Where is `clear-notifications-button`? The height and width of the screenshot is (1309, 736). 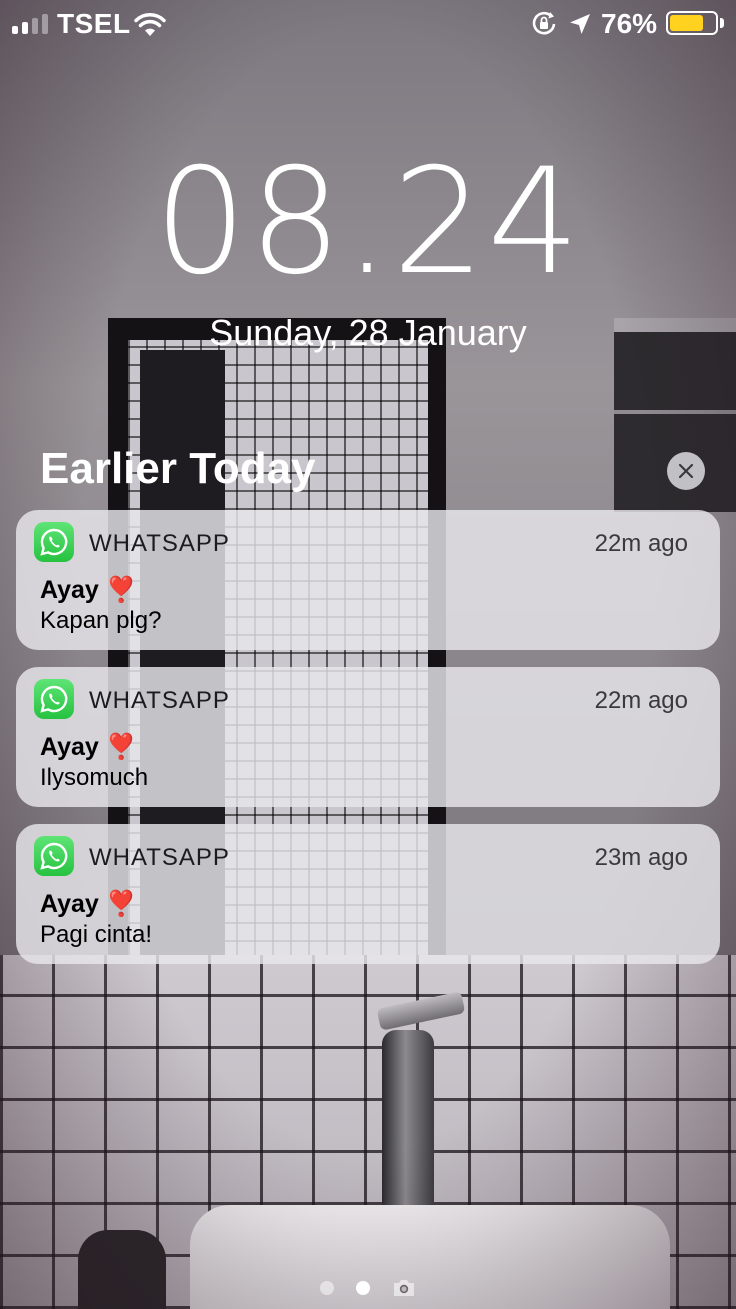
clear-notifications-button is located at coordinates (686, 471).